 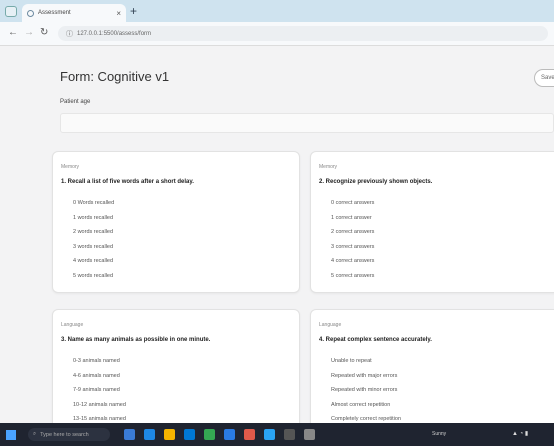 What do you see at coordinates (11, 435) in the screenshot?
I see `windows-start-icon` at bounding box center [11, 435].